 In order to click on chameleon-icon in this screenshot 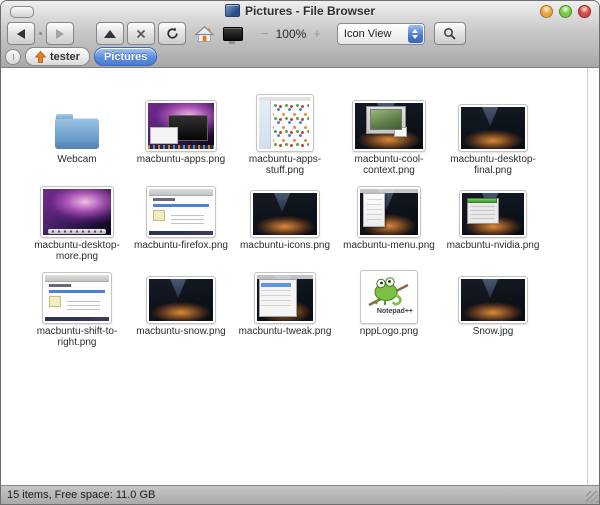, I will do `click(388, 292)`.